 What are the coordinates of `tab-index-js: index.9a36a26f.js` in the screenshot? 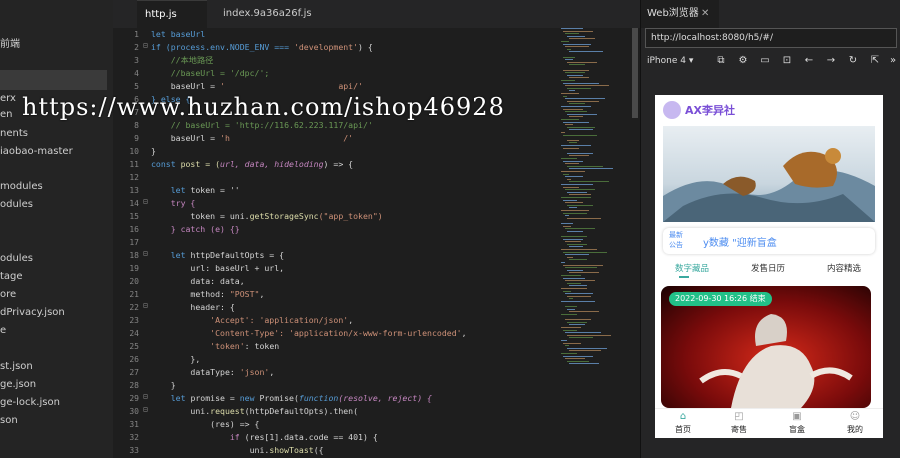 It's located at (267, 14).